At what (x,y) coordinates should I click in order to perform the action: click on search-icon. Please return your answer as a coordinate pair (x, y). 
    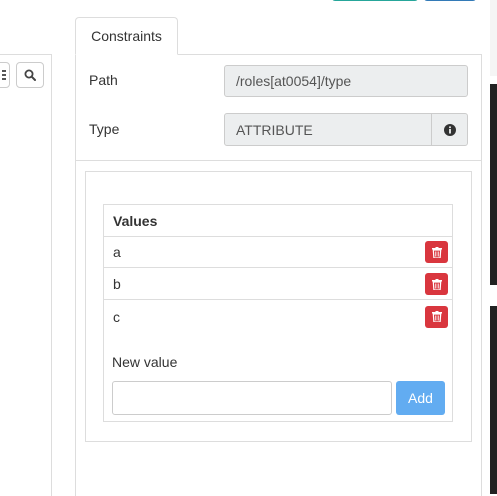
    Looking at the image, I should click on (30, 75).